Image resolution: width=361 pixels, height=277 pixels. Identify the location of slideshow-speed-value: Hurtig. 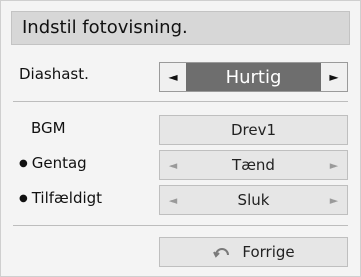
(253, 77).